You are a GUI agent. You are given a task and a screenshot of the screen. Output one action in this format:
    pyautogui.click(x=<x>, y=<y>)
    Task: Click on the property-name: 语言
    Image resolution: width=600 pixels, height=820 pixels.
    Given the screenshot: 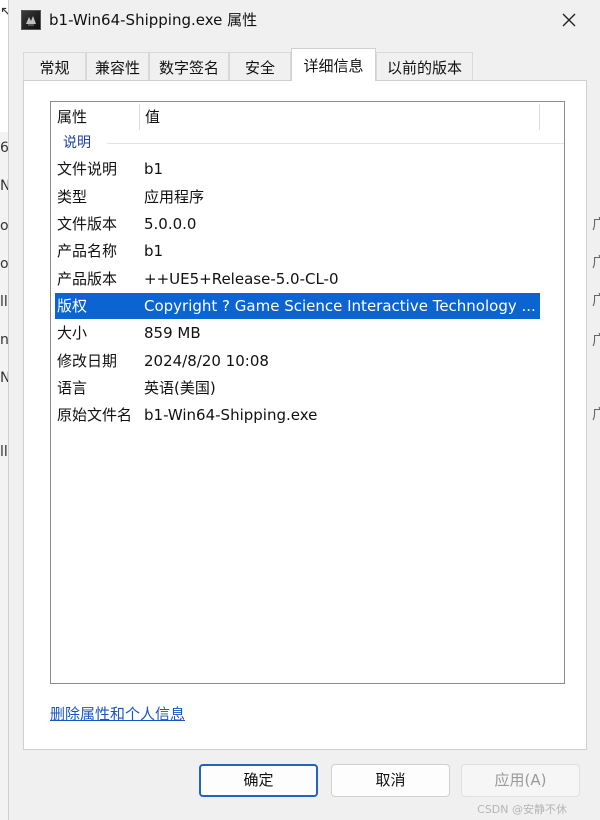 What is the action you would take?
    pyautogui.click(x=72, y=388)
    